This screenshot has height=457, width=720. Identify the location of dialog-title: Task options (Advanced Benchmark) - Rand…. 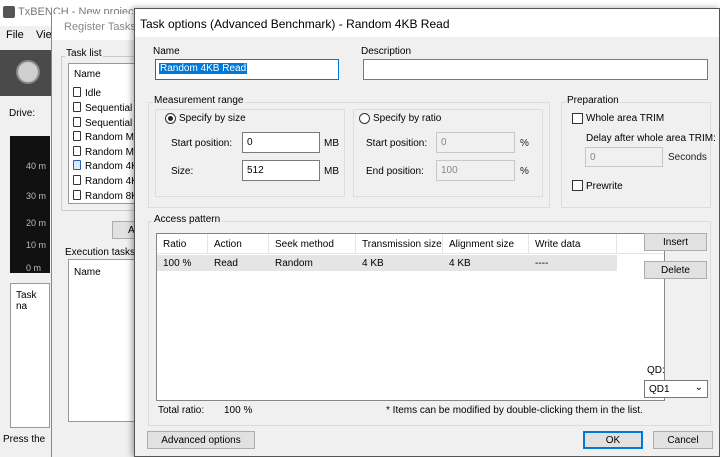
(295, 24).